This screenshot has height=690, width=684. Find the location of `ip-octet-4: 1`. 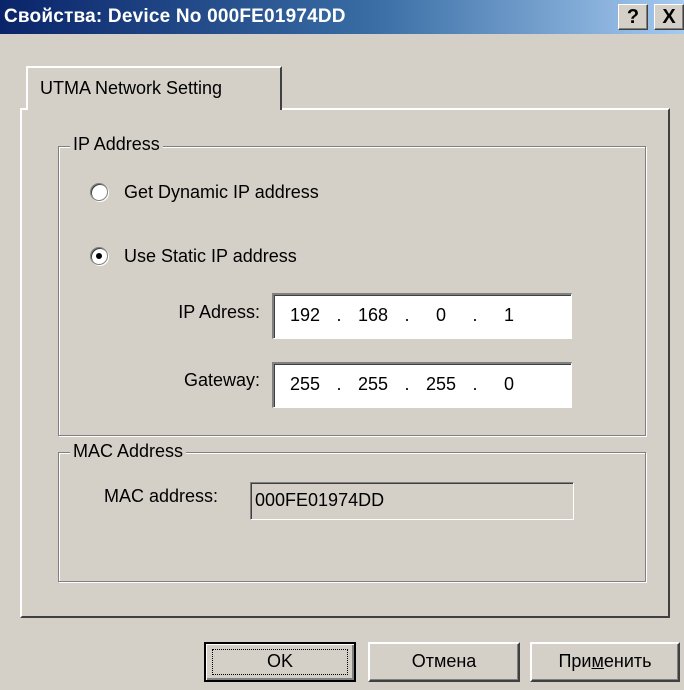

ip-octet-4: 1 is located at coordinates (509, 315).